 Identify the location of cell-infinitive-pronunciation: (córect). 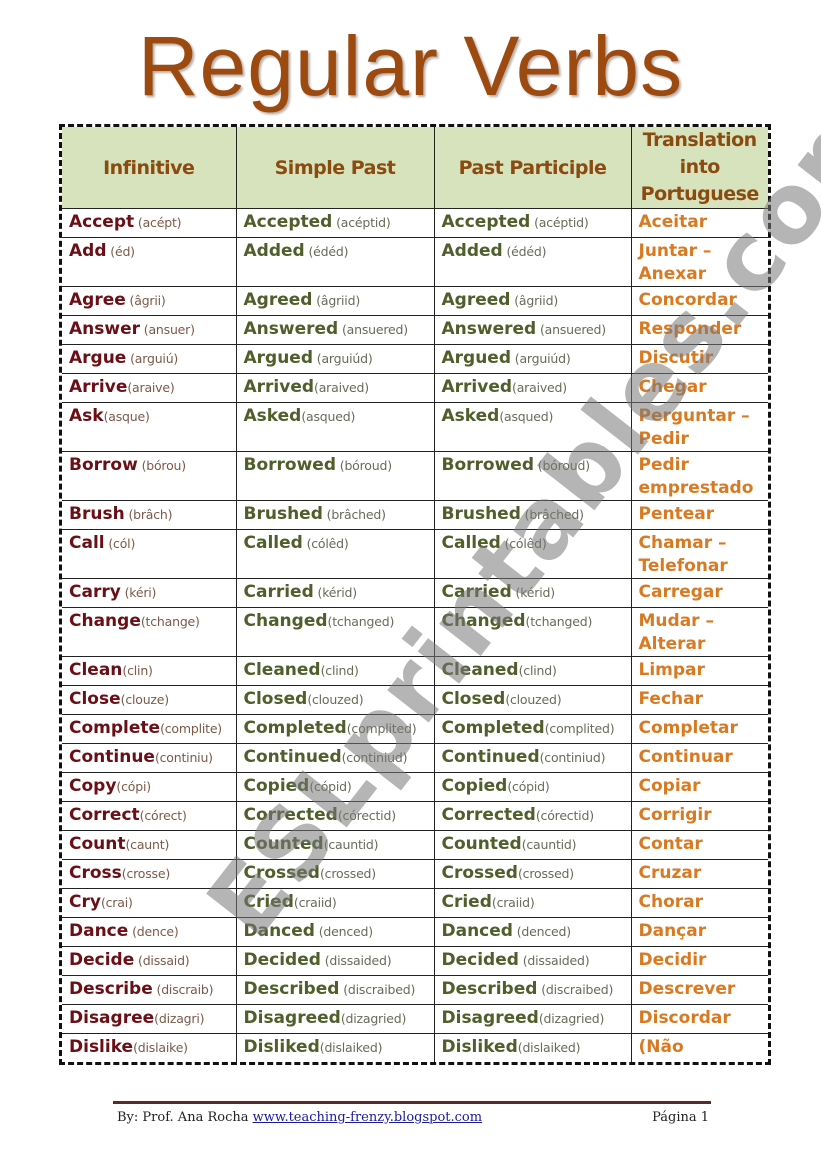
(163, 815).